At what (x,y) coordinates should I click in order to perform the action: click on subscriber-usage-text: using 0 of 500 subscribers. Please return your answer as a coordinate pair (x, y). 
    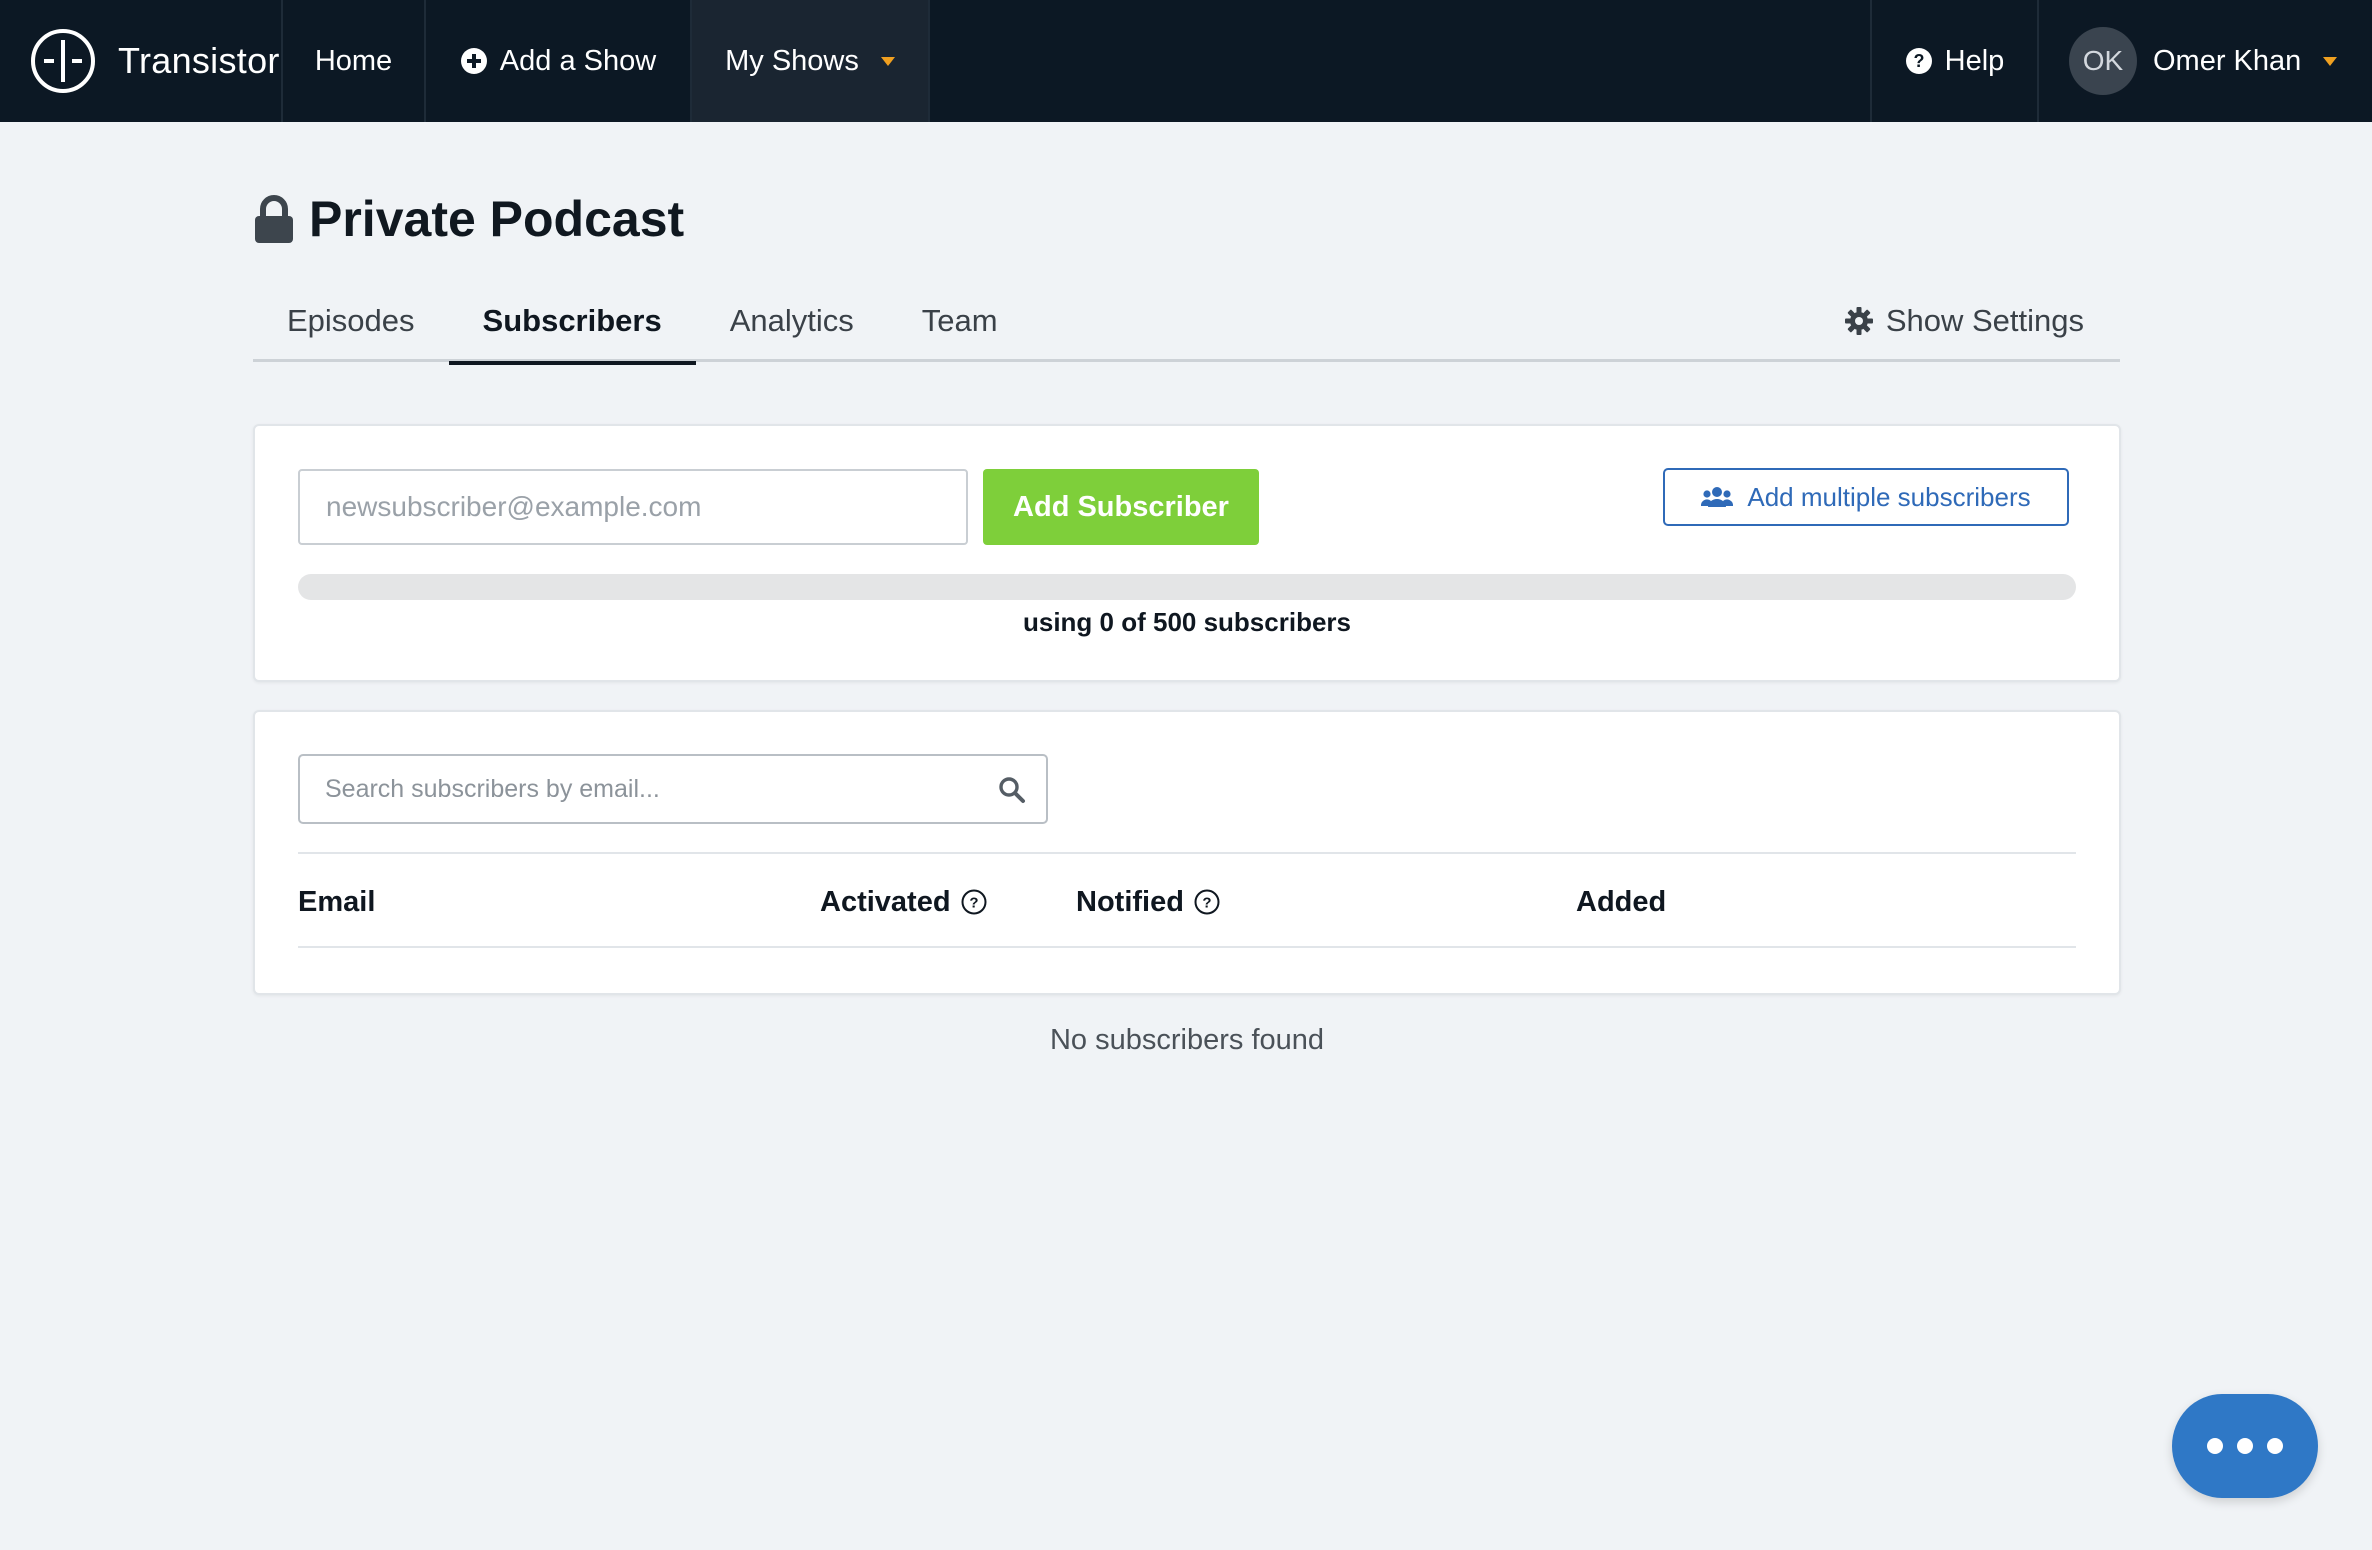
    Looking at the image, I should click on (1186, 622).